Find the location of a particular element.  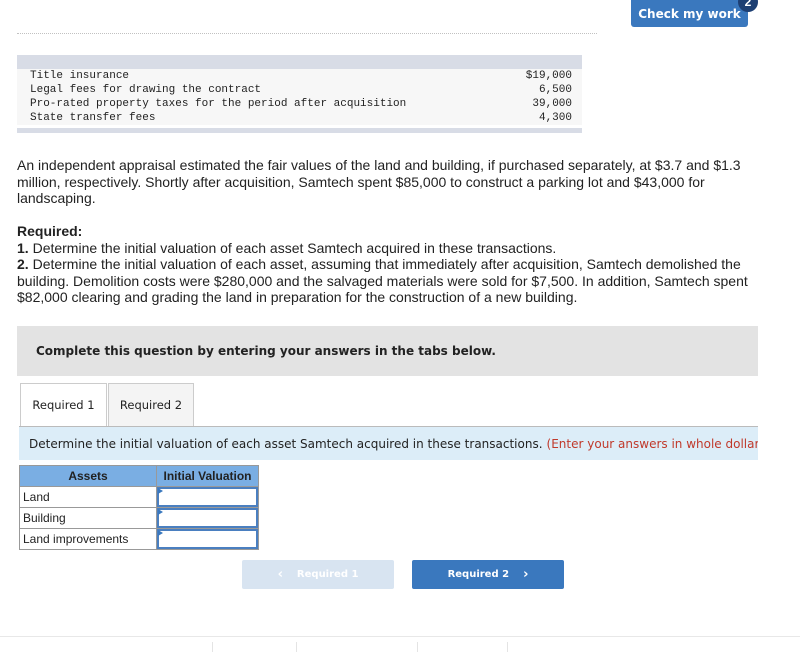

tab-bar: Required 1 Required 2 is located at coordinates (107, 405).